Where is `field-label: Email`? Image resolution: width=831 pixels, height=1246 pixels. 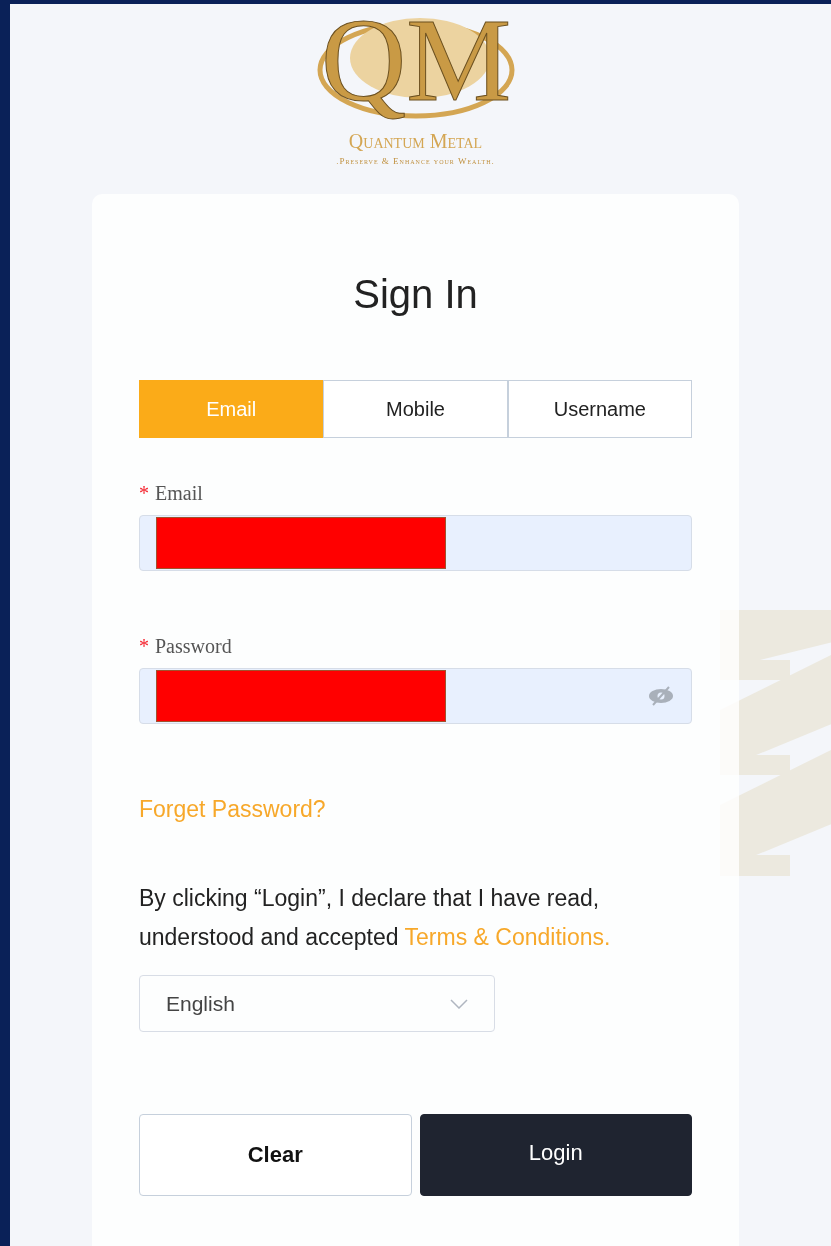 field-label: Email is located at coordinates (179, 493).